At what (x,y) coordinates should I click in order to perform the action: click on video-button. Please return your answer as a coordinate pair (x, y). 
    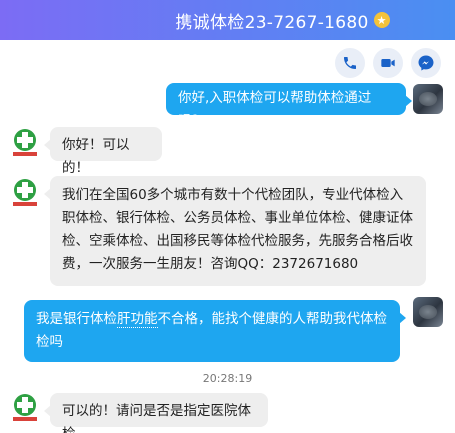
    Looking at the image, I should click on (388, 63).